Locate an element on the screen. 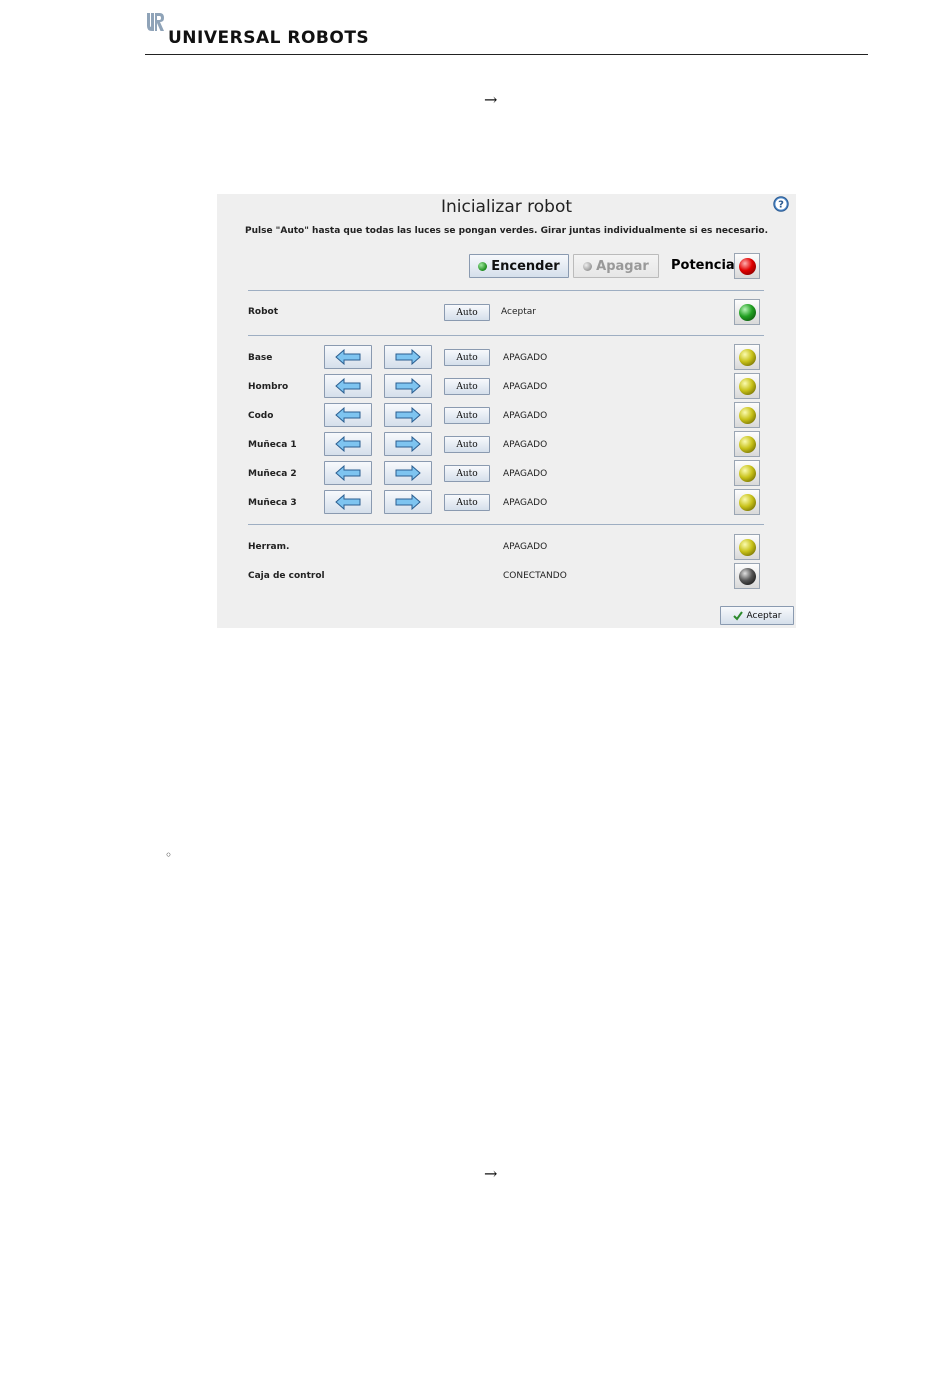 The image size is (950, 1378). grey-dot-icon is located at coordinates (588, 266).